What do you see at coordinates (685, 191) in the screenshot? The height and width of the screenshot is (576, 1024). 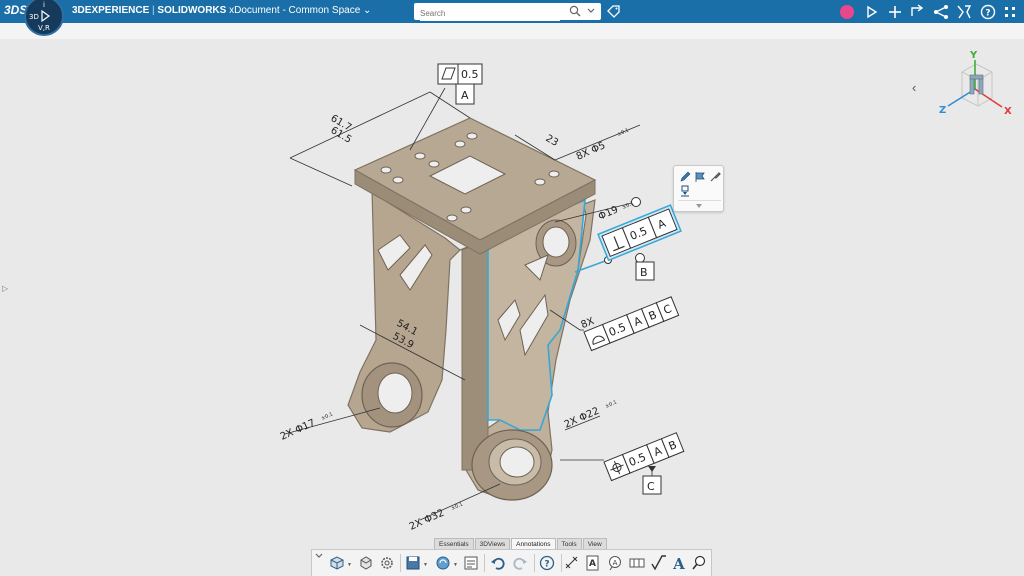 I see `datum-feature-icon` at bounding box center [685, 191].